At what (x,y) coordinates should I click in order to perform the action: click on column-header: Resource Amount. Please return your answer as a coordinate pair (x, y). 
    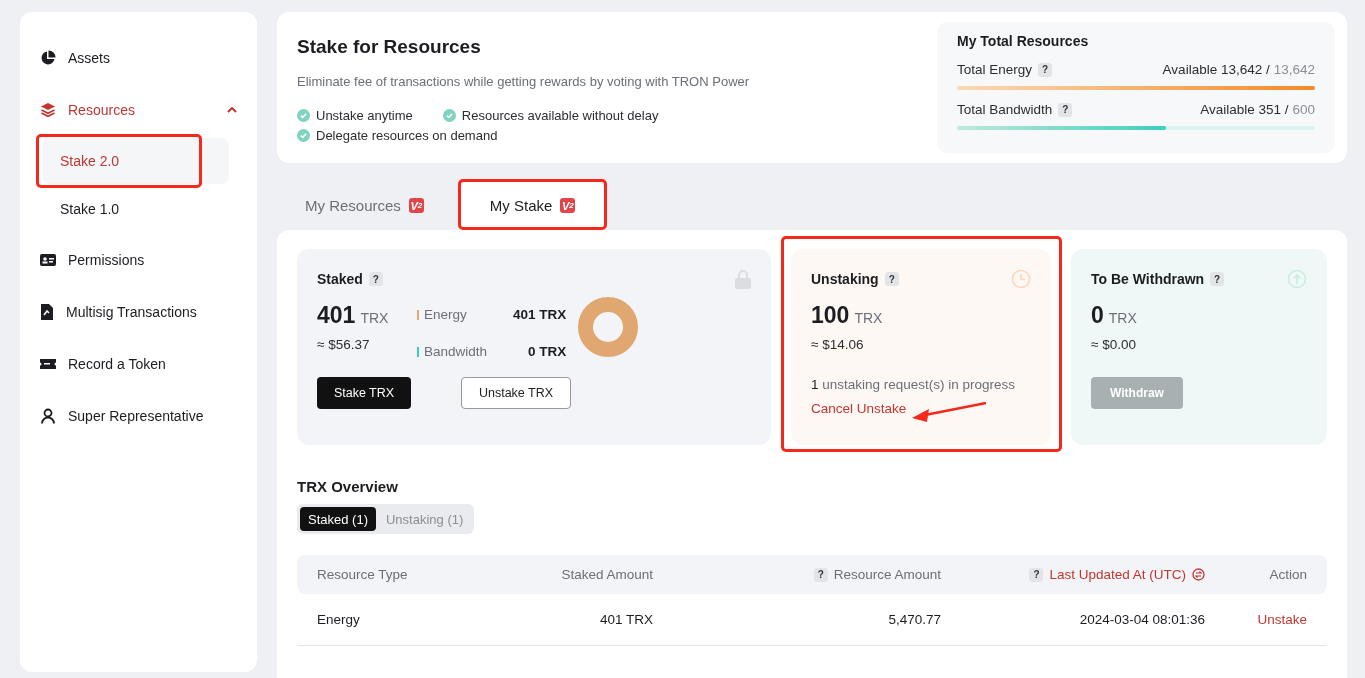
    Looking at the image, I should click on (887, 574).